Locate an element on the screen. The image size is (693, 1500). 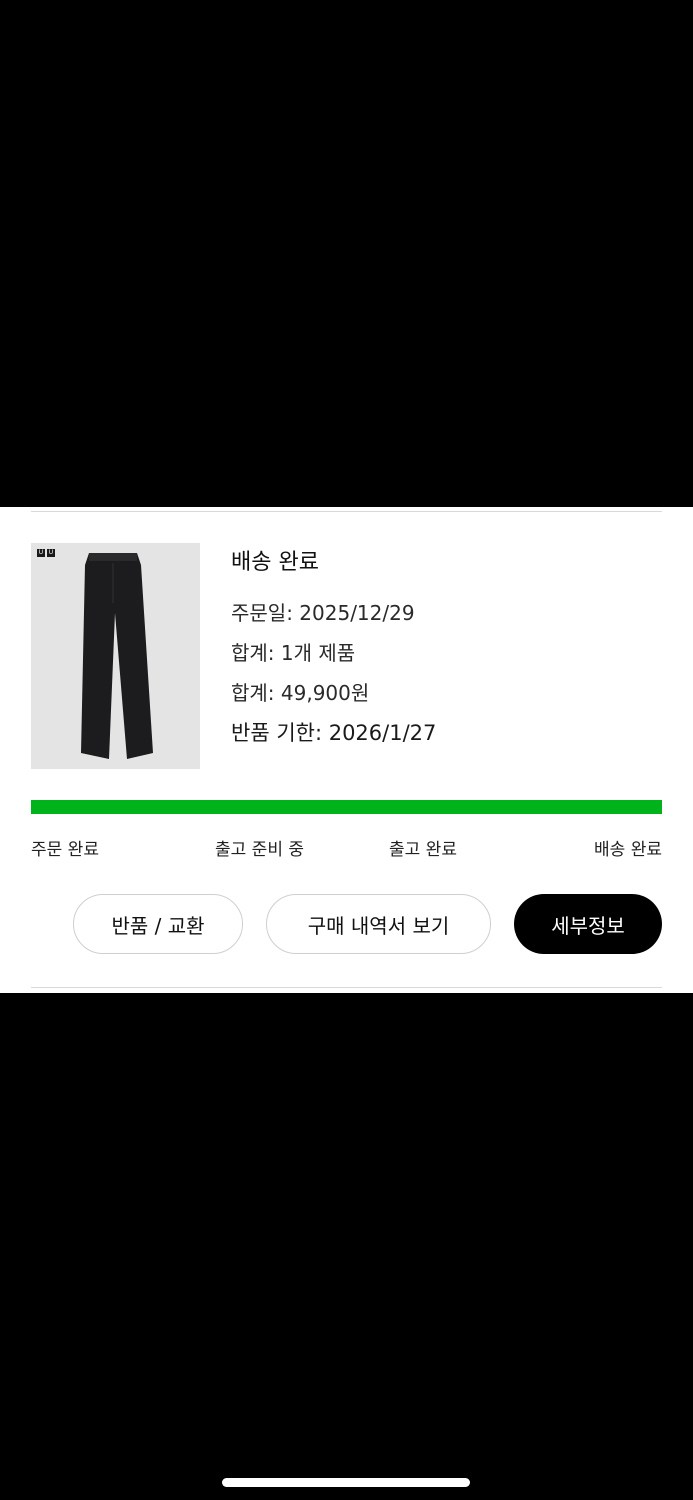
delivery-progress-bar is located at coordinates (346, 807).